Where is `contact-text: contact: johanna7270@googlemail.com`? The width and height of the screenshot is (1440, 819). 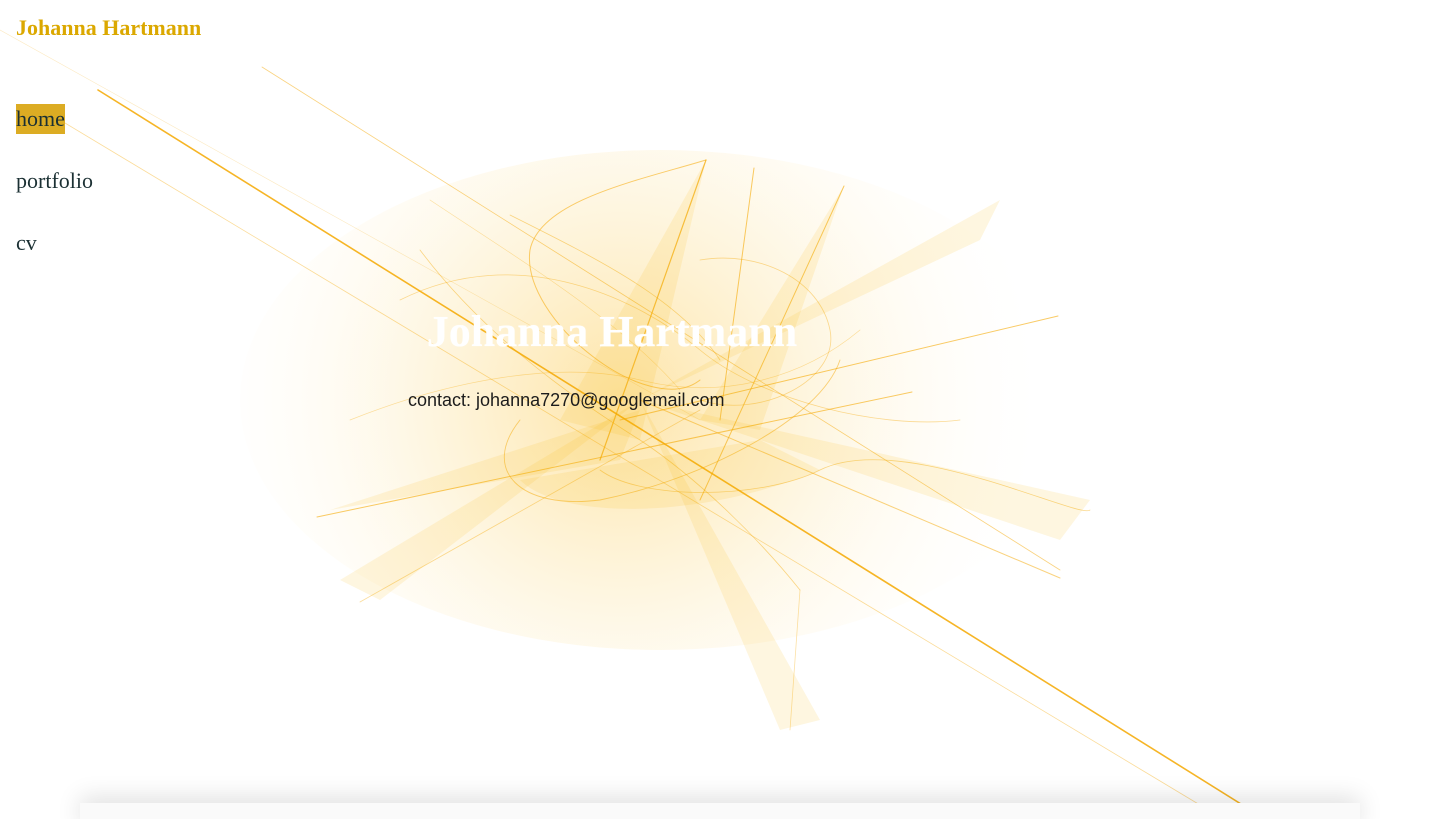
contact-text: contact: johanna7270@googlemail.com is located at coordinates (566, 400).